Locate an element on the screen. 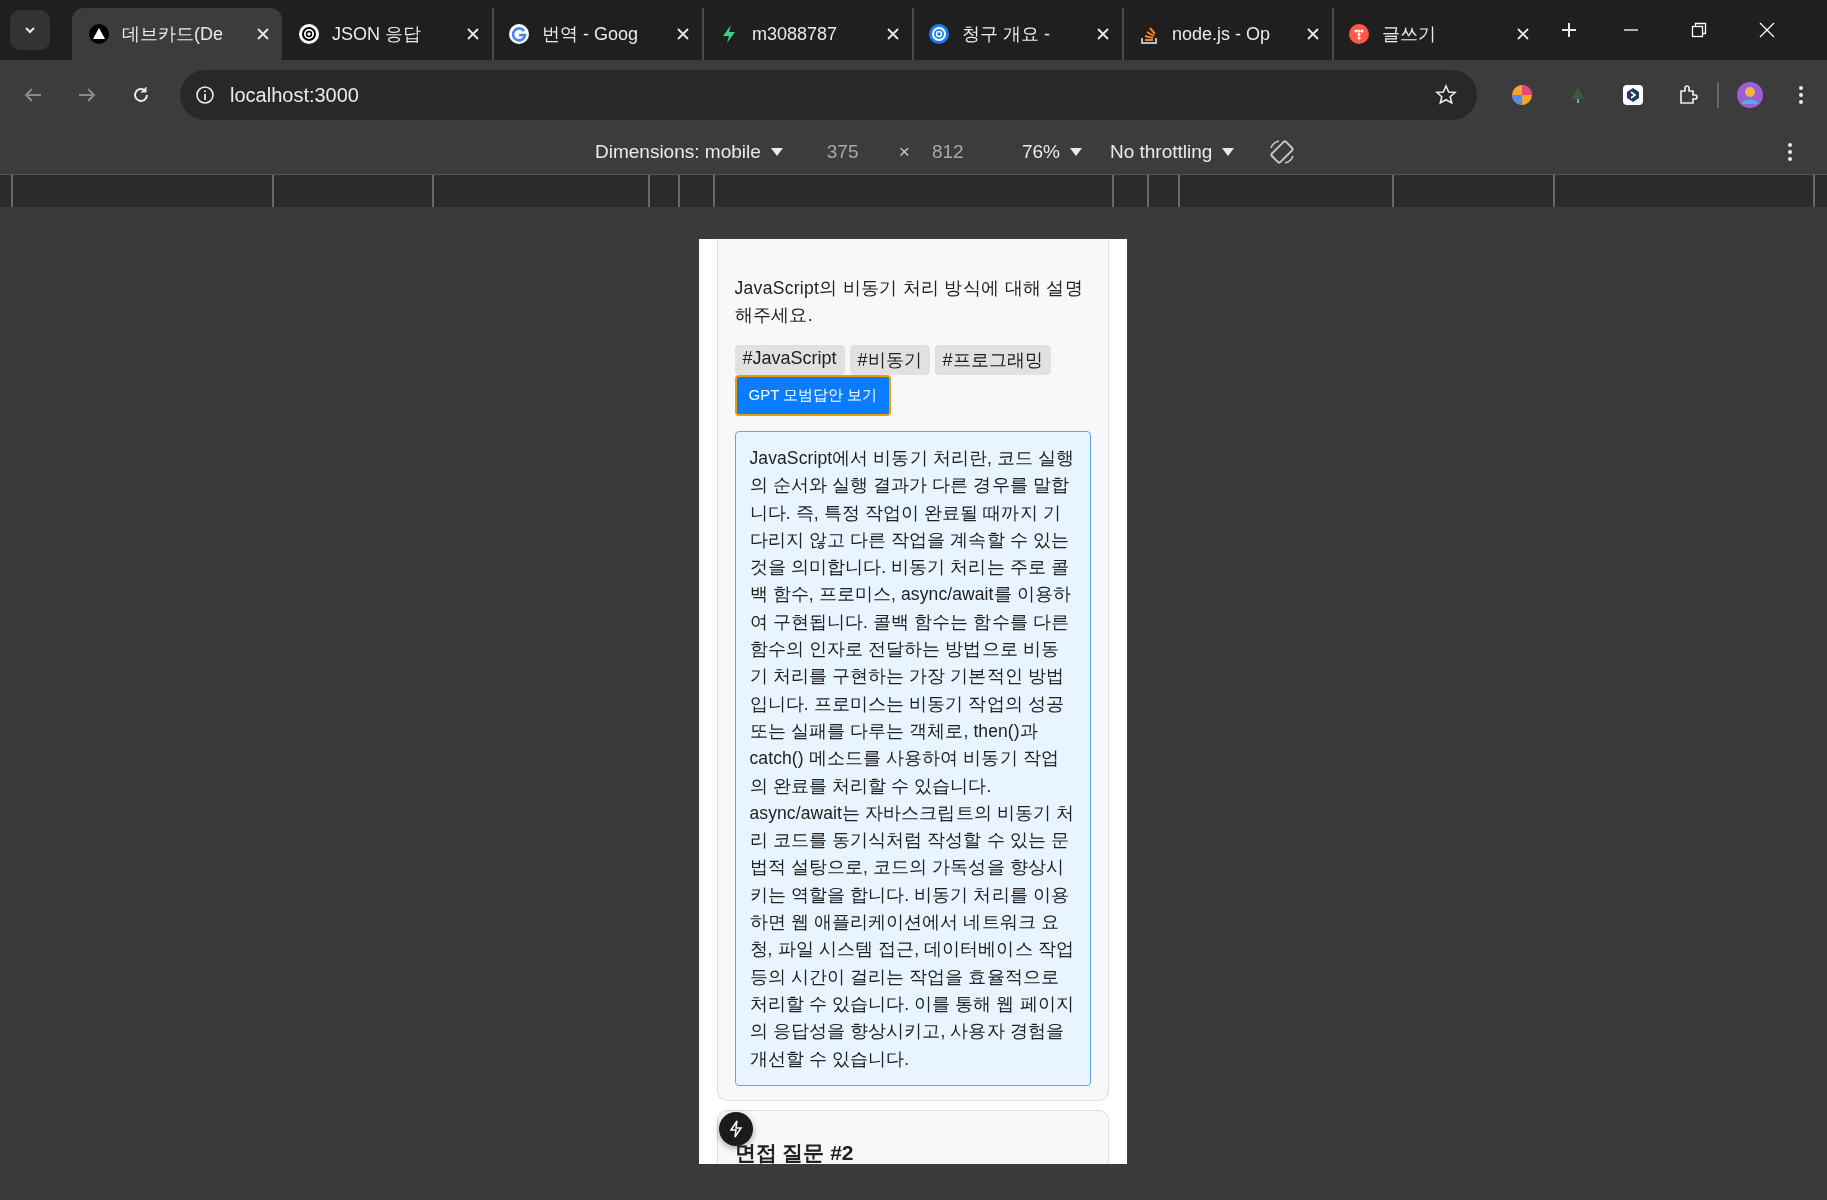 The height and width of the screenshot is (1200, 1827). browser-tab: JSON 응답 is located at coordinates (387, 34).